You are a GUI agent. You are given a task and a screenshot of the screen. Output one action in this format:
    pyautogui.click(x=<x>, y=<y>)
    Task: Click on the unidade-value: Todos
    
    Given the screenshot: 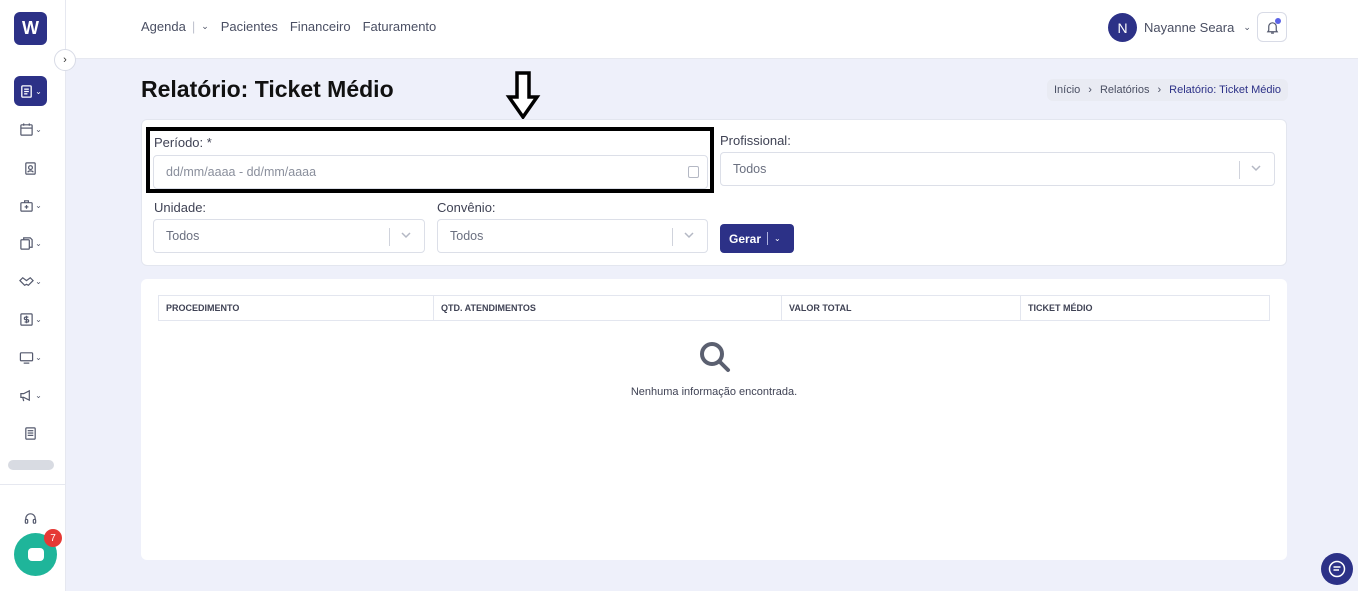 What is the action you would take?
    pyautogui.click(x=183, y=236)
    